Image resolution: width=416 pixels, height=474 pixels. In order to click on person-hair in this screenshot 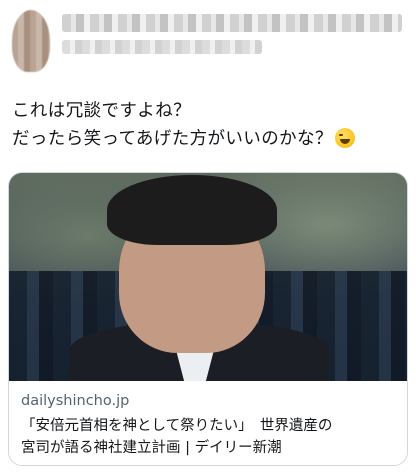, I will do `click(192, 210)`.